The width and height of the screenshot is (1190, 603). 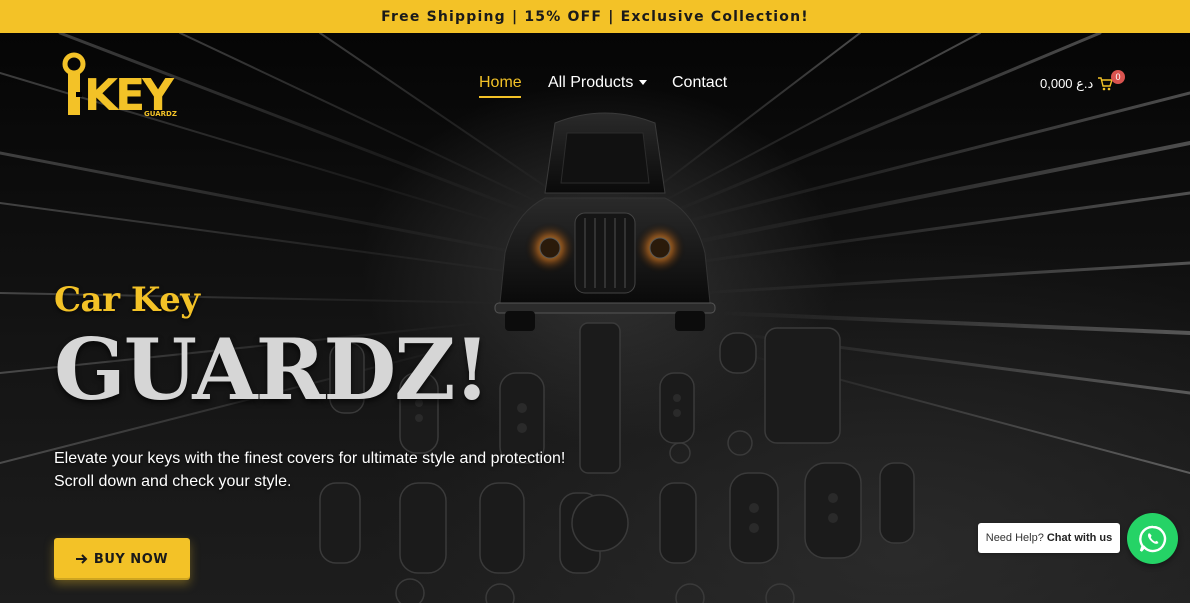 I want to click on nav-all-products: All Products, so click(x=598, y=83).